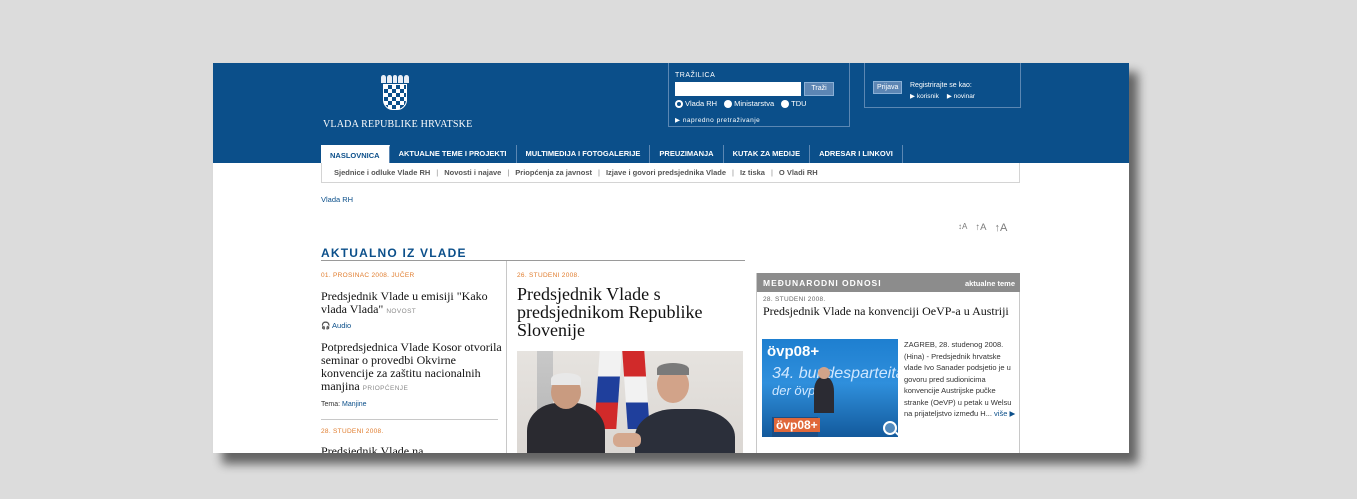 Image resolution: width=1357 pixels, height=499 pixels. What do you see at coordinates (394, 253) in the screenshot?
I see `section-title: AKTUALNO IZ VLADE` at bounding box center [394, 253].